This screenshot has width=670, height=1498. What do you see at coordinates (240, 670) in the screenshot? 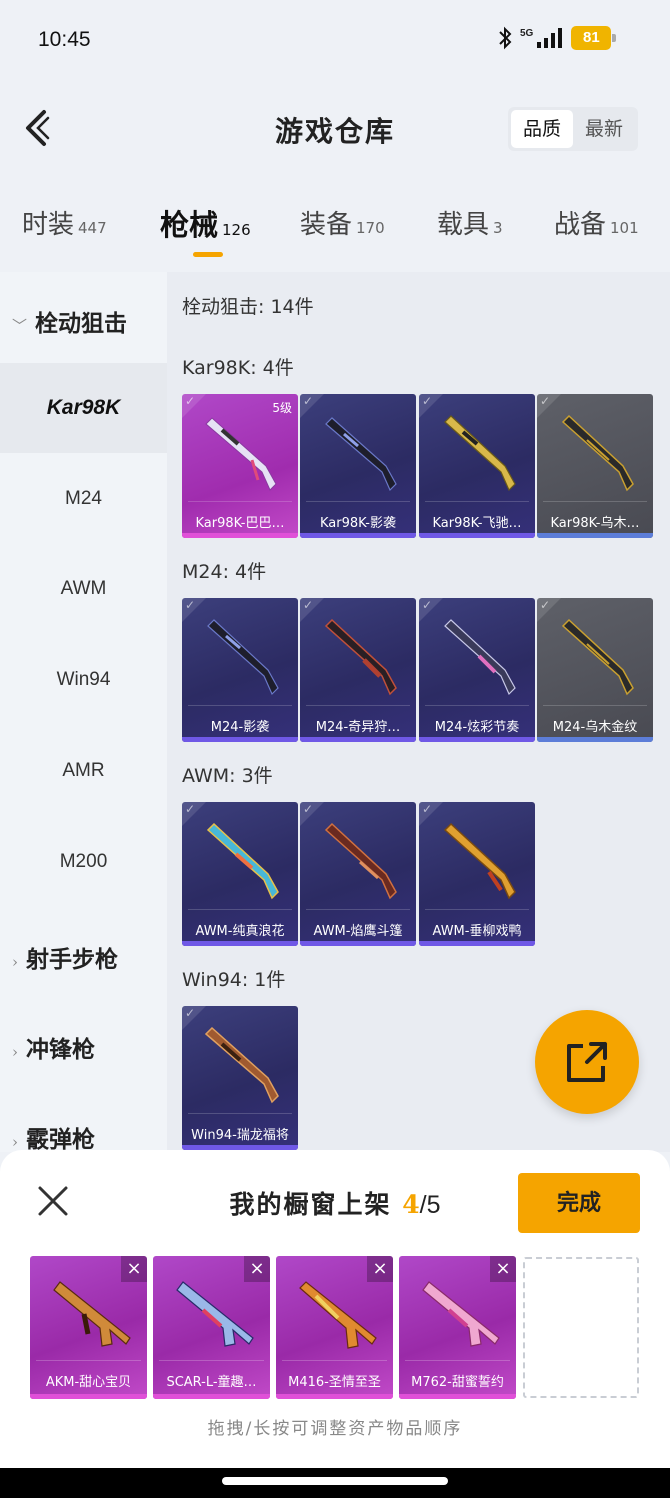
I see `weapon-card: M24-影袭` at bounding box center [240, 670].